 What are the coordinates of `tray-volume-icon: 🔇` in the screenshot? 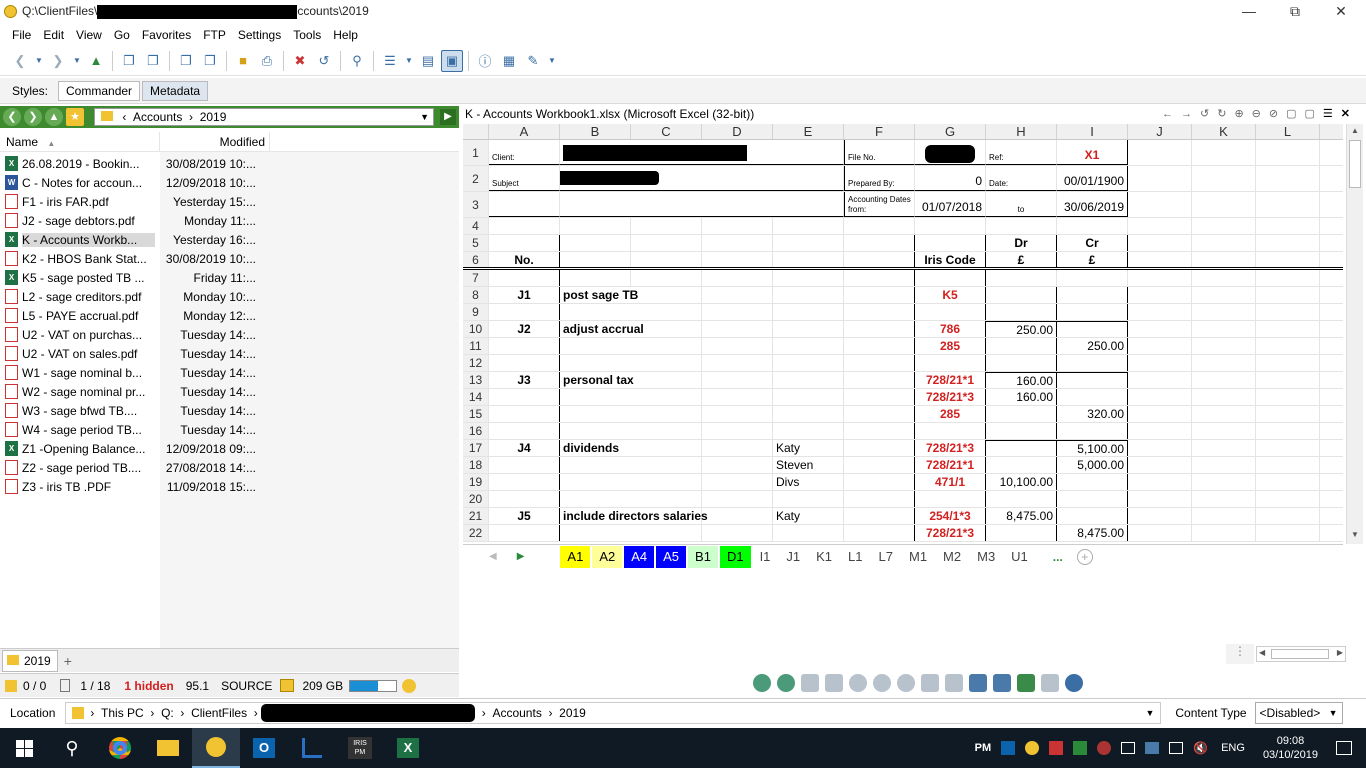 It's located at (1200, 748).